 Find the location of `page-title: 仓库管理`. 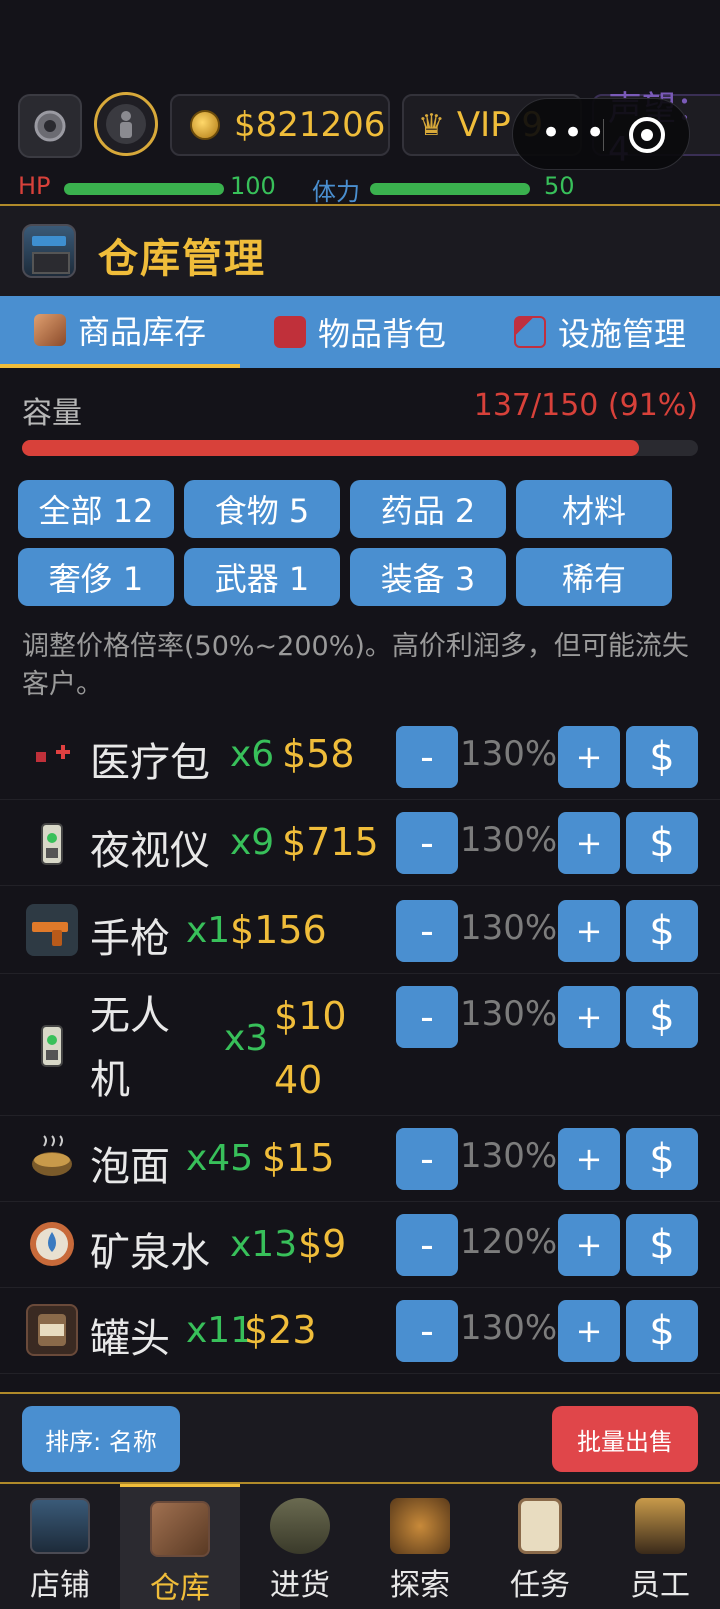

page-title: 仓库管理 is located at coordinates (182, 259).